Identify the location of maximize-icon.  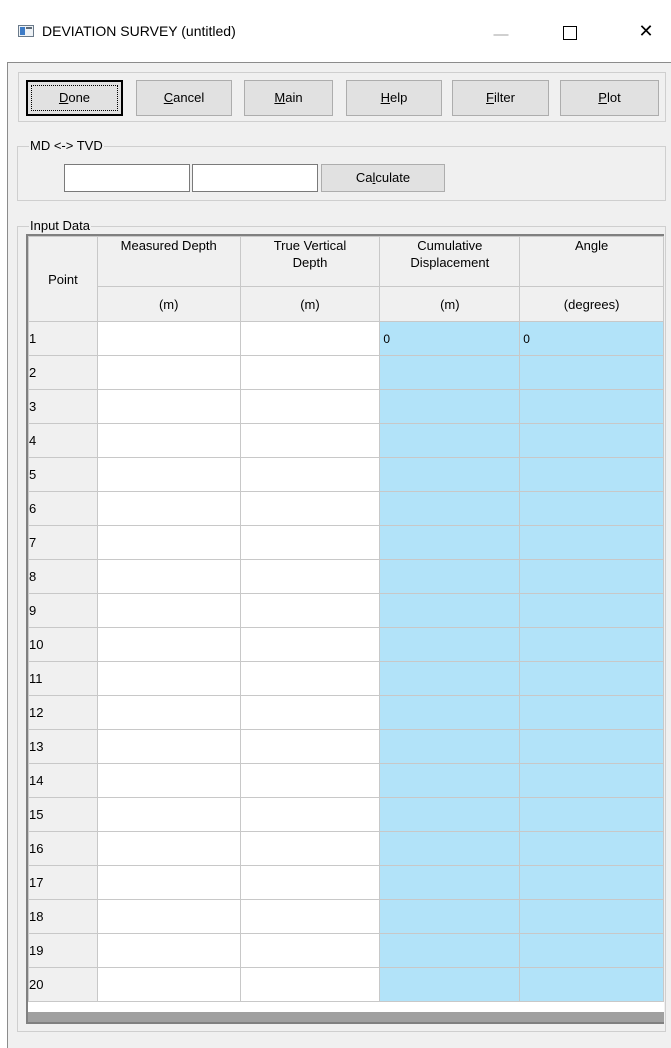
(570, 33).